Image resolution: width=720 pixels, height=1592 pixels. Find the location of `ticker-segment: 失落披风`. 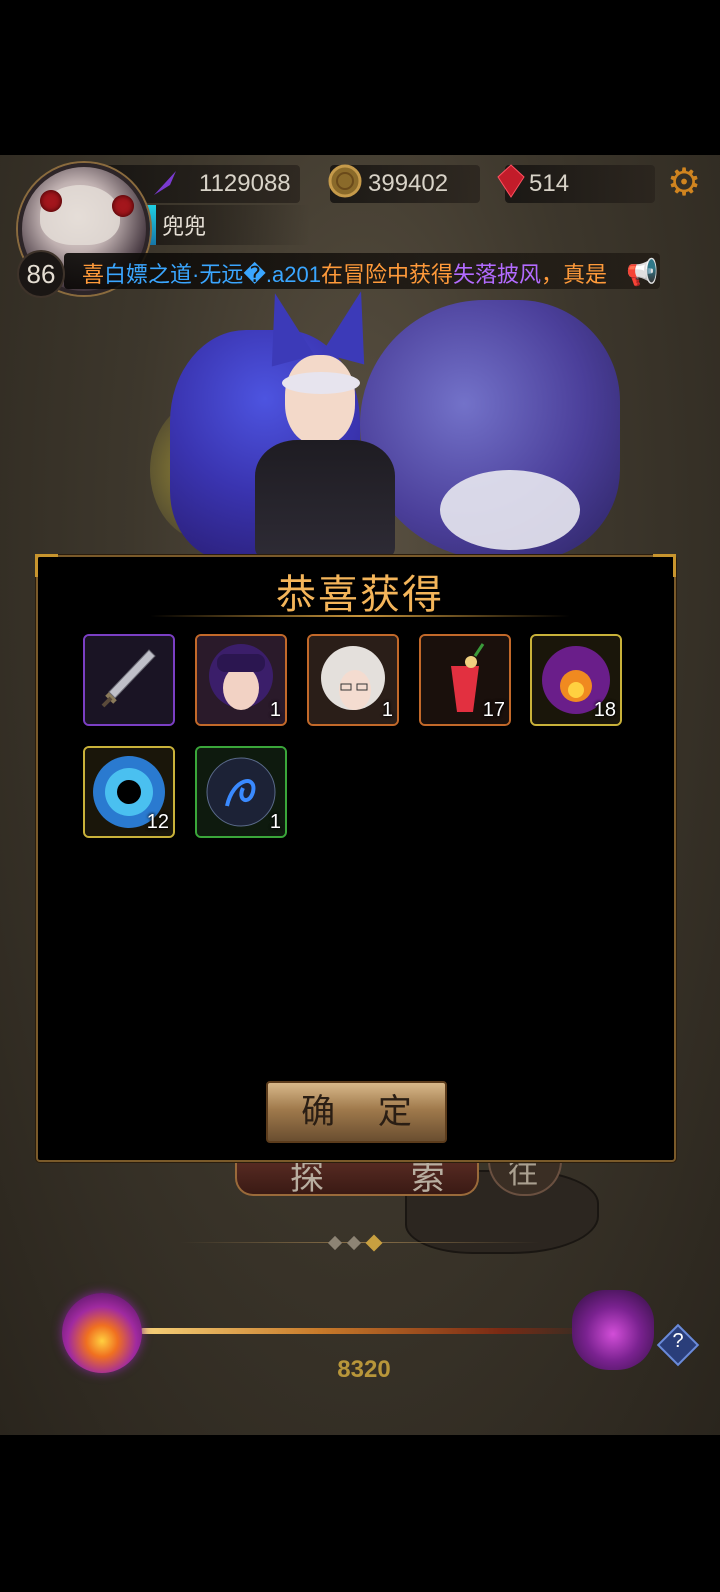

ticker-segment: 失落披风 is located at coordinates (496, 274).